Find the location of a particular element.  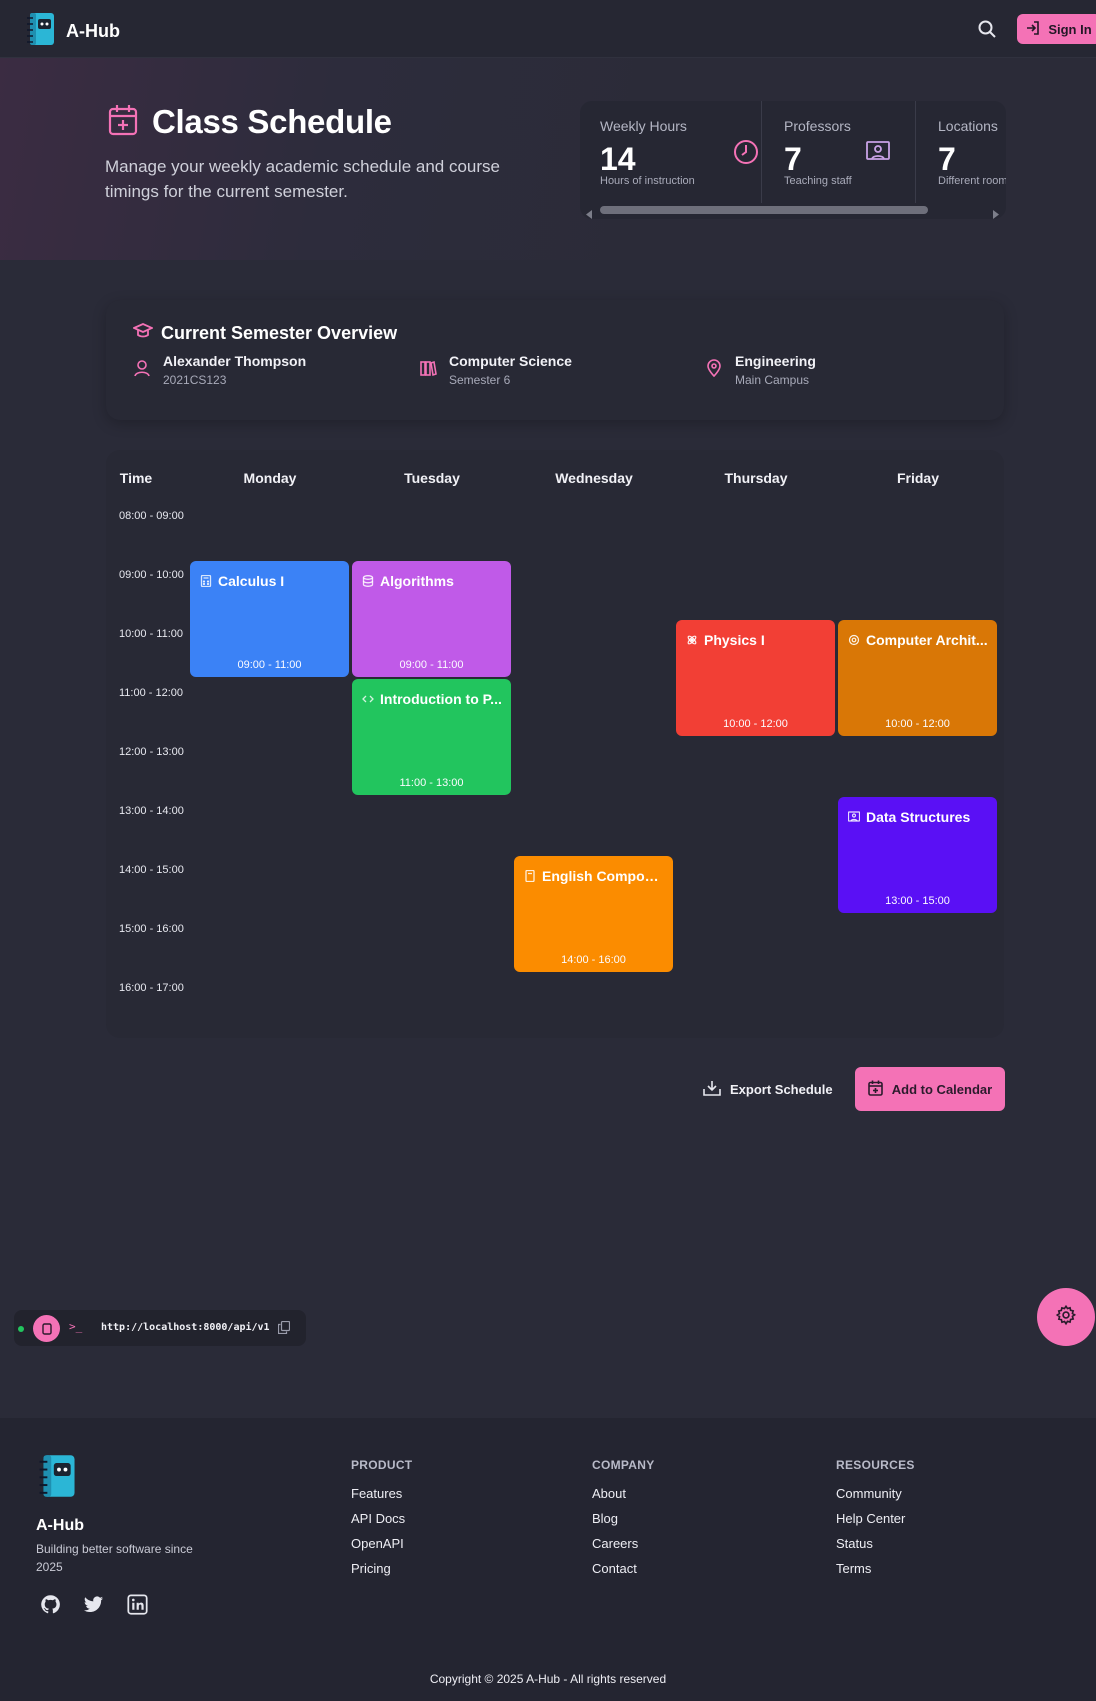

course-intro-programming: Introduction to P... 11:00 - 13:00 is located at coordinates (431, 737).